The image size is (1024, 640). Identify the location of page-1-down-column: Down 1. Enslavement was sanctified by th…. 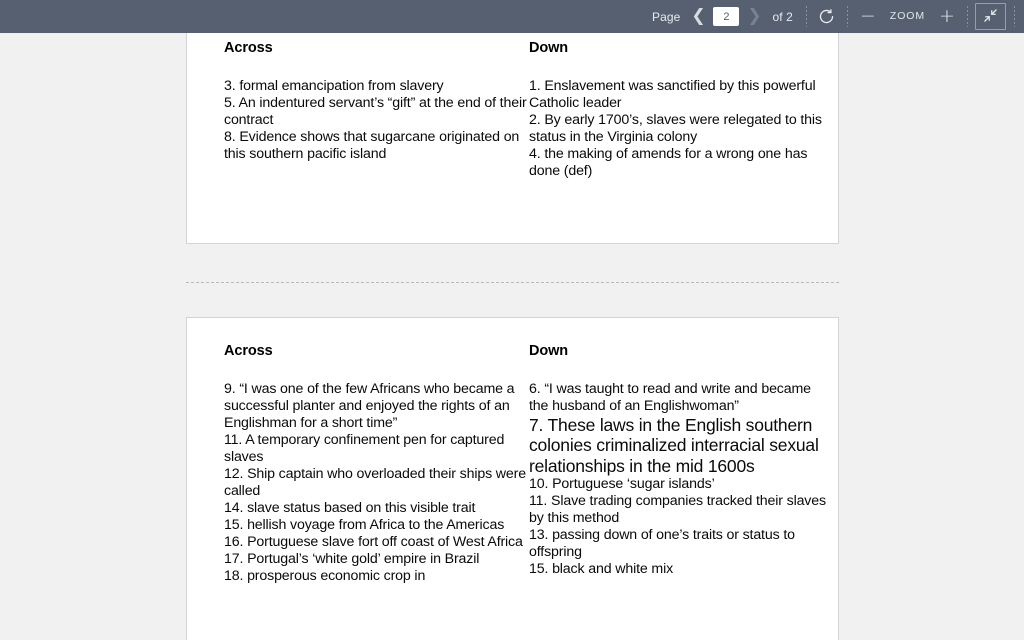
(679, 110).